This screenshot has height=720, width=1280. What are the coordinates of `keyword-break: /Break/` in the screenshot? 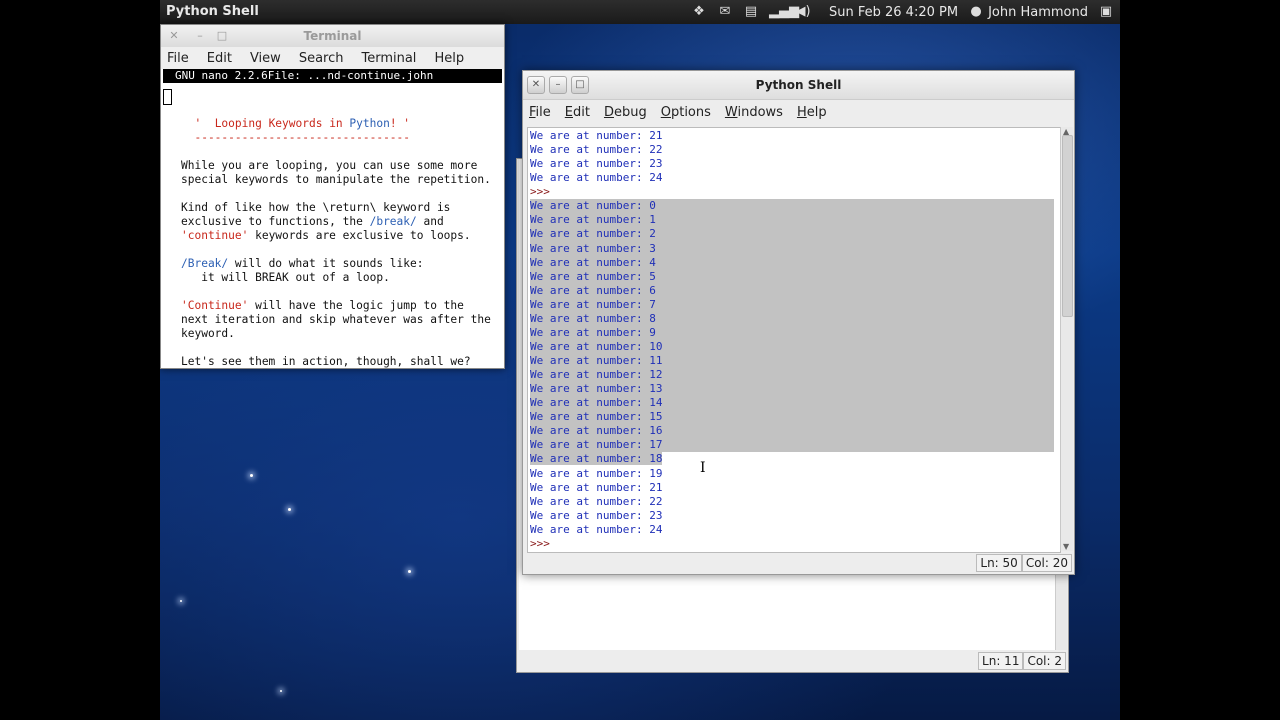 It's located at (205, 263).